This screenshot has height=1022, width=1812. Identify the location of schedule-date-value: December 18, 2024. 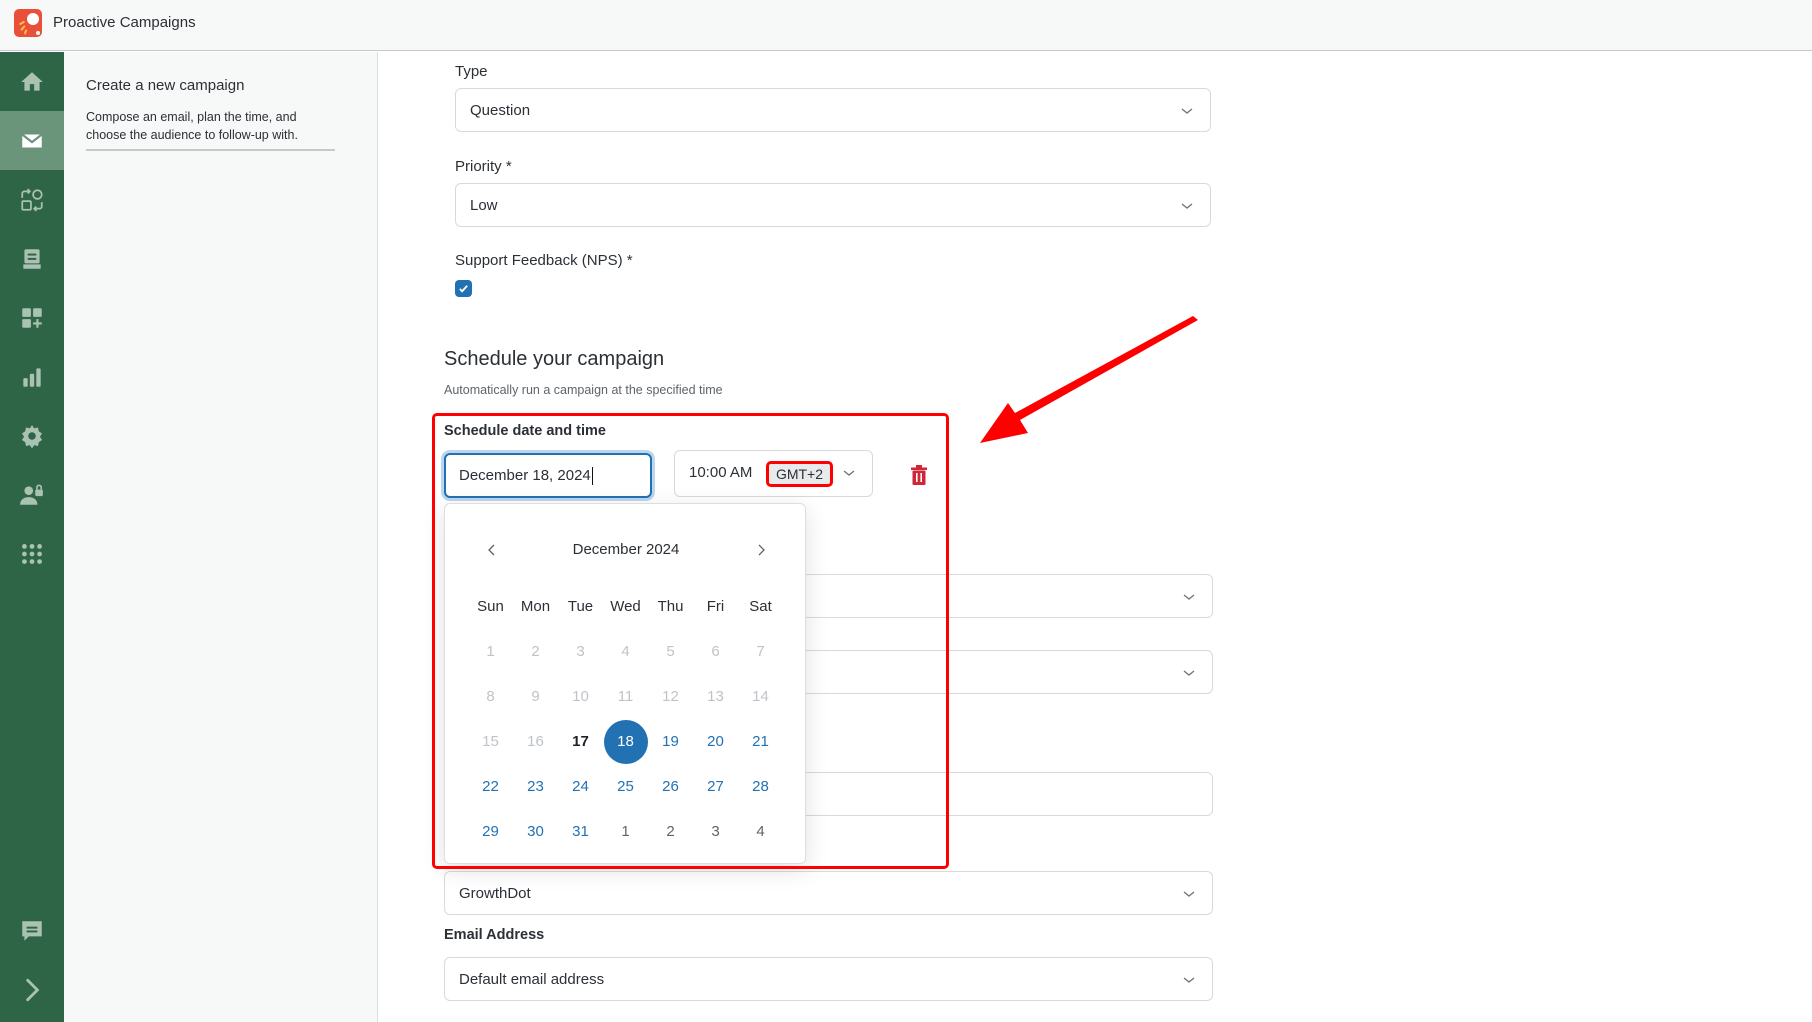
(525, 475).